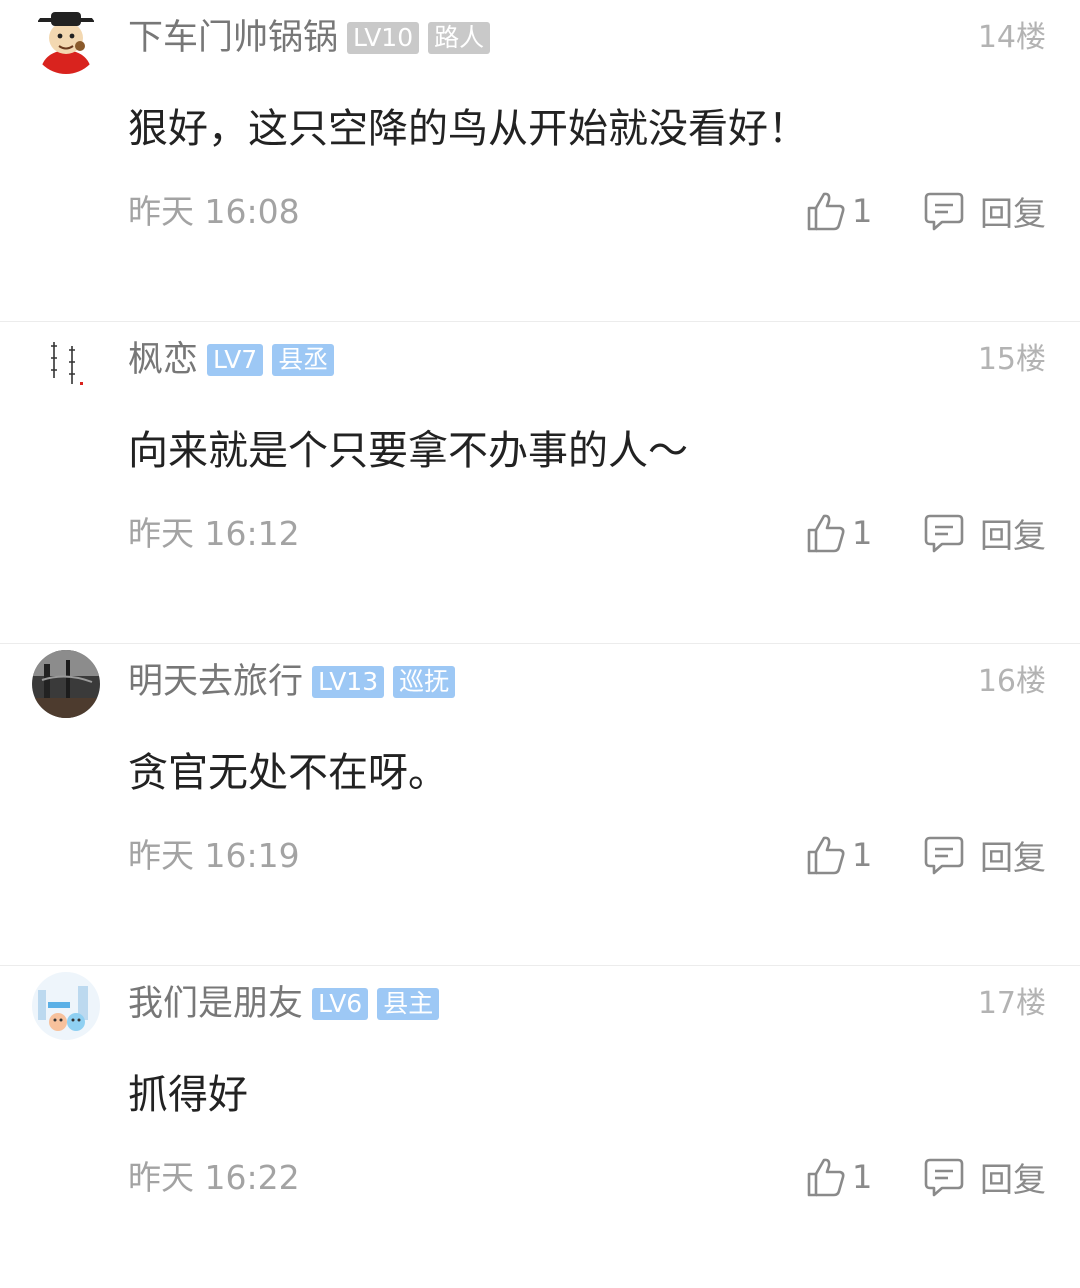  What do you see at coordinates (188, 1095) in the screenshot?
I see `comment-text: 抓得好` at bounding box center [188, 1095].